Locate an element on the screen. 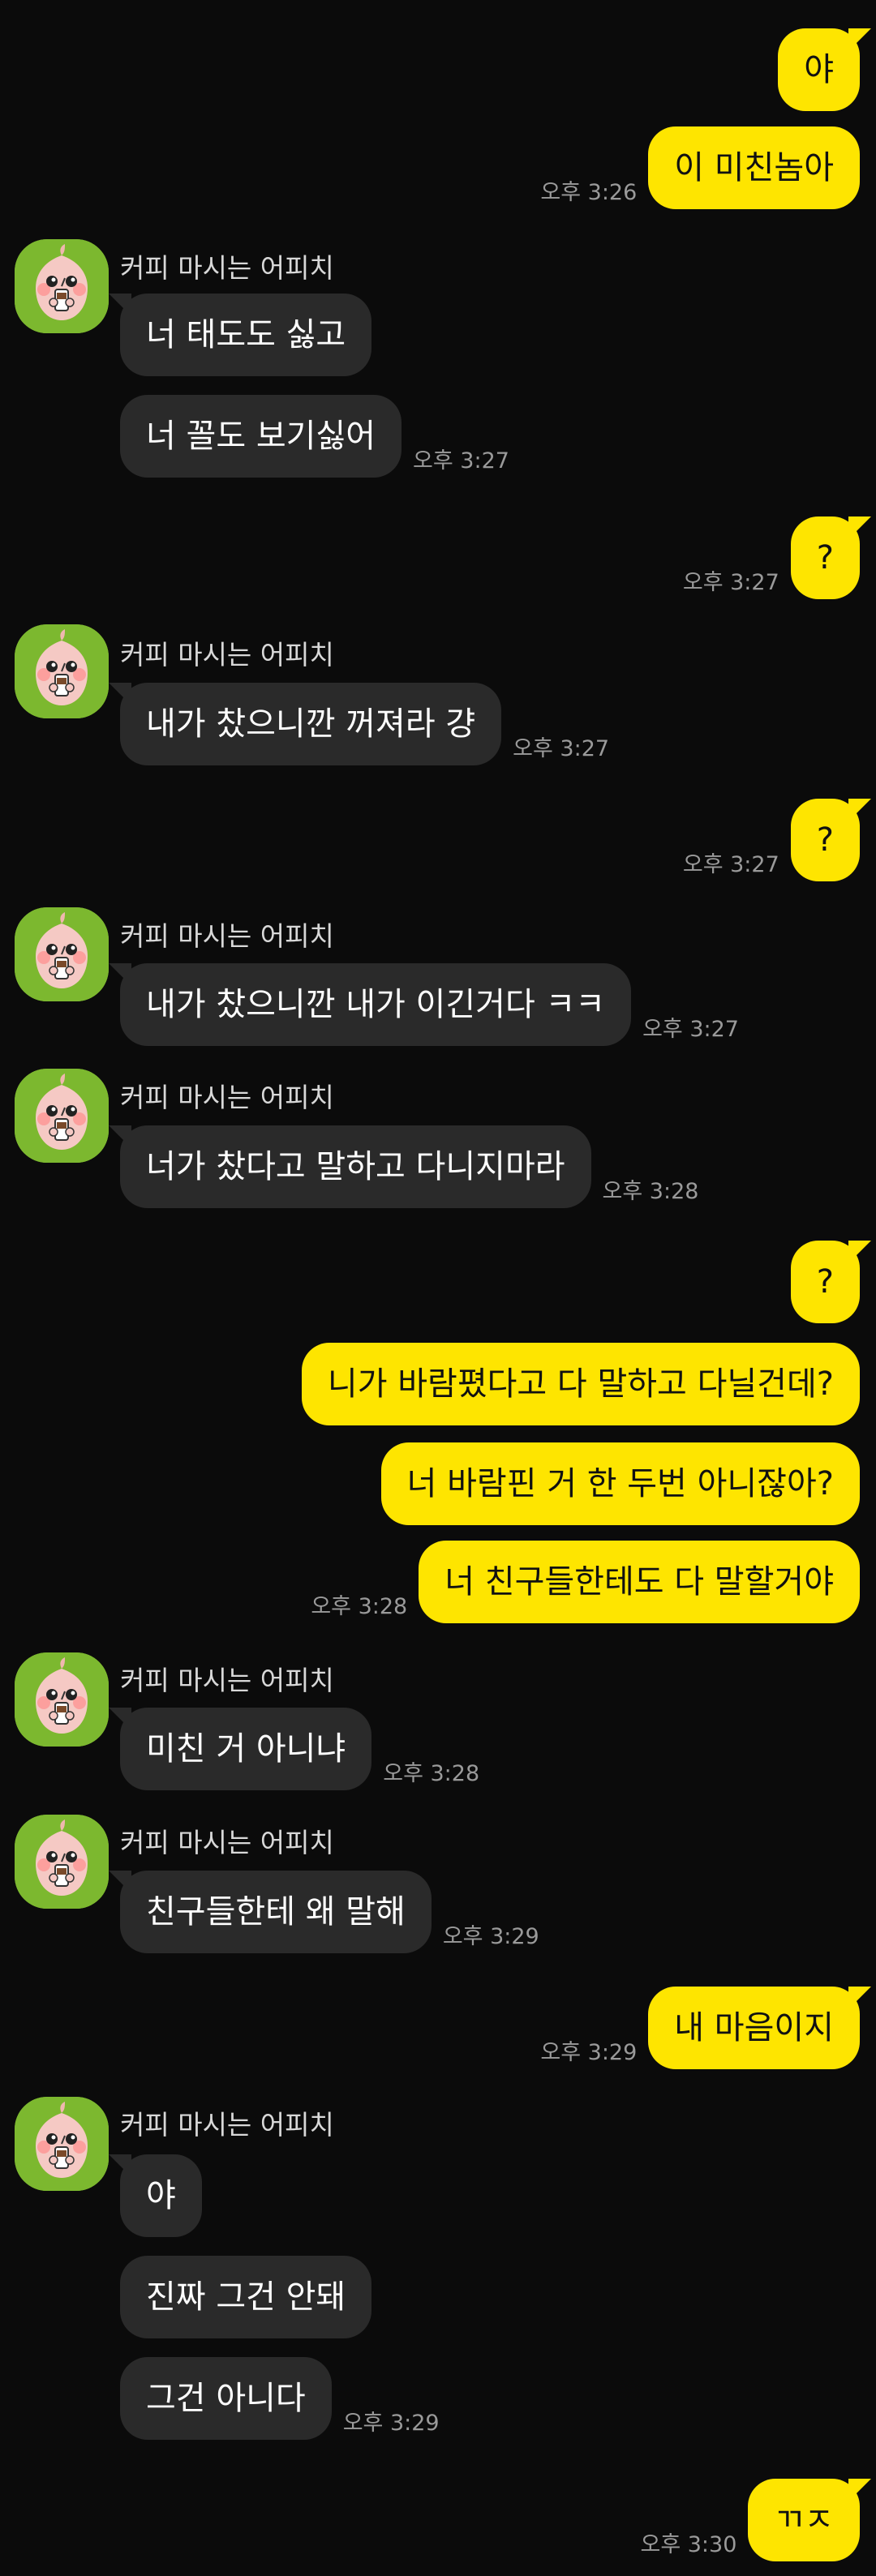  incoming-message: 내가 찼으니깐 내가 이긴거다 ㅋㅋ 오후 3:27 is located at coordinates (423, 1004).